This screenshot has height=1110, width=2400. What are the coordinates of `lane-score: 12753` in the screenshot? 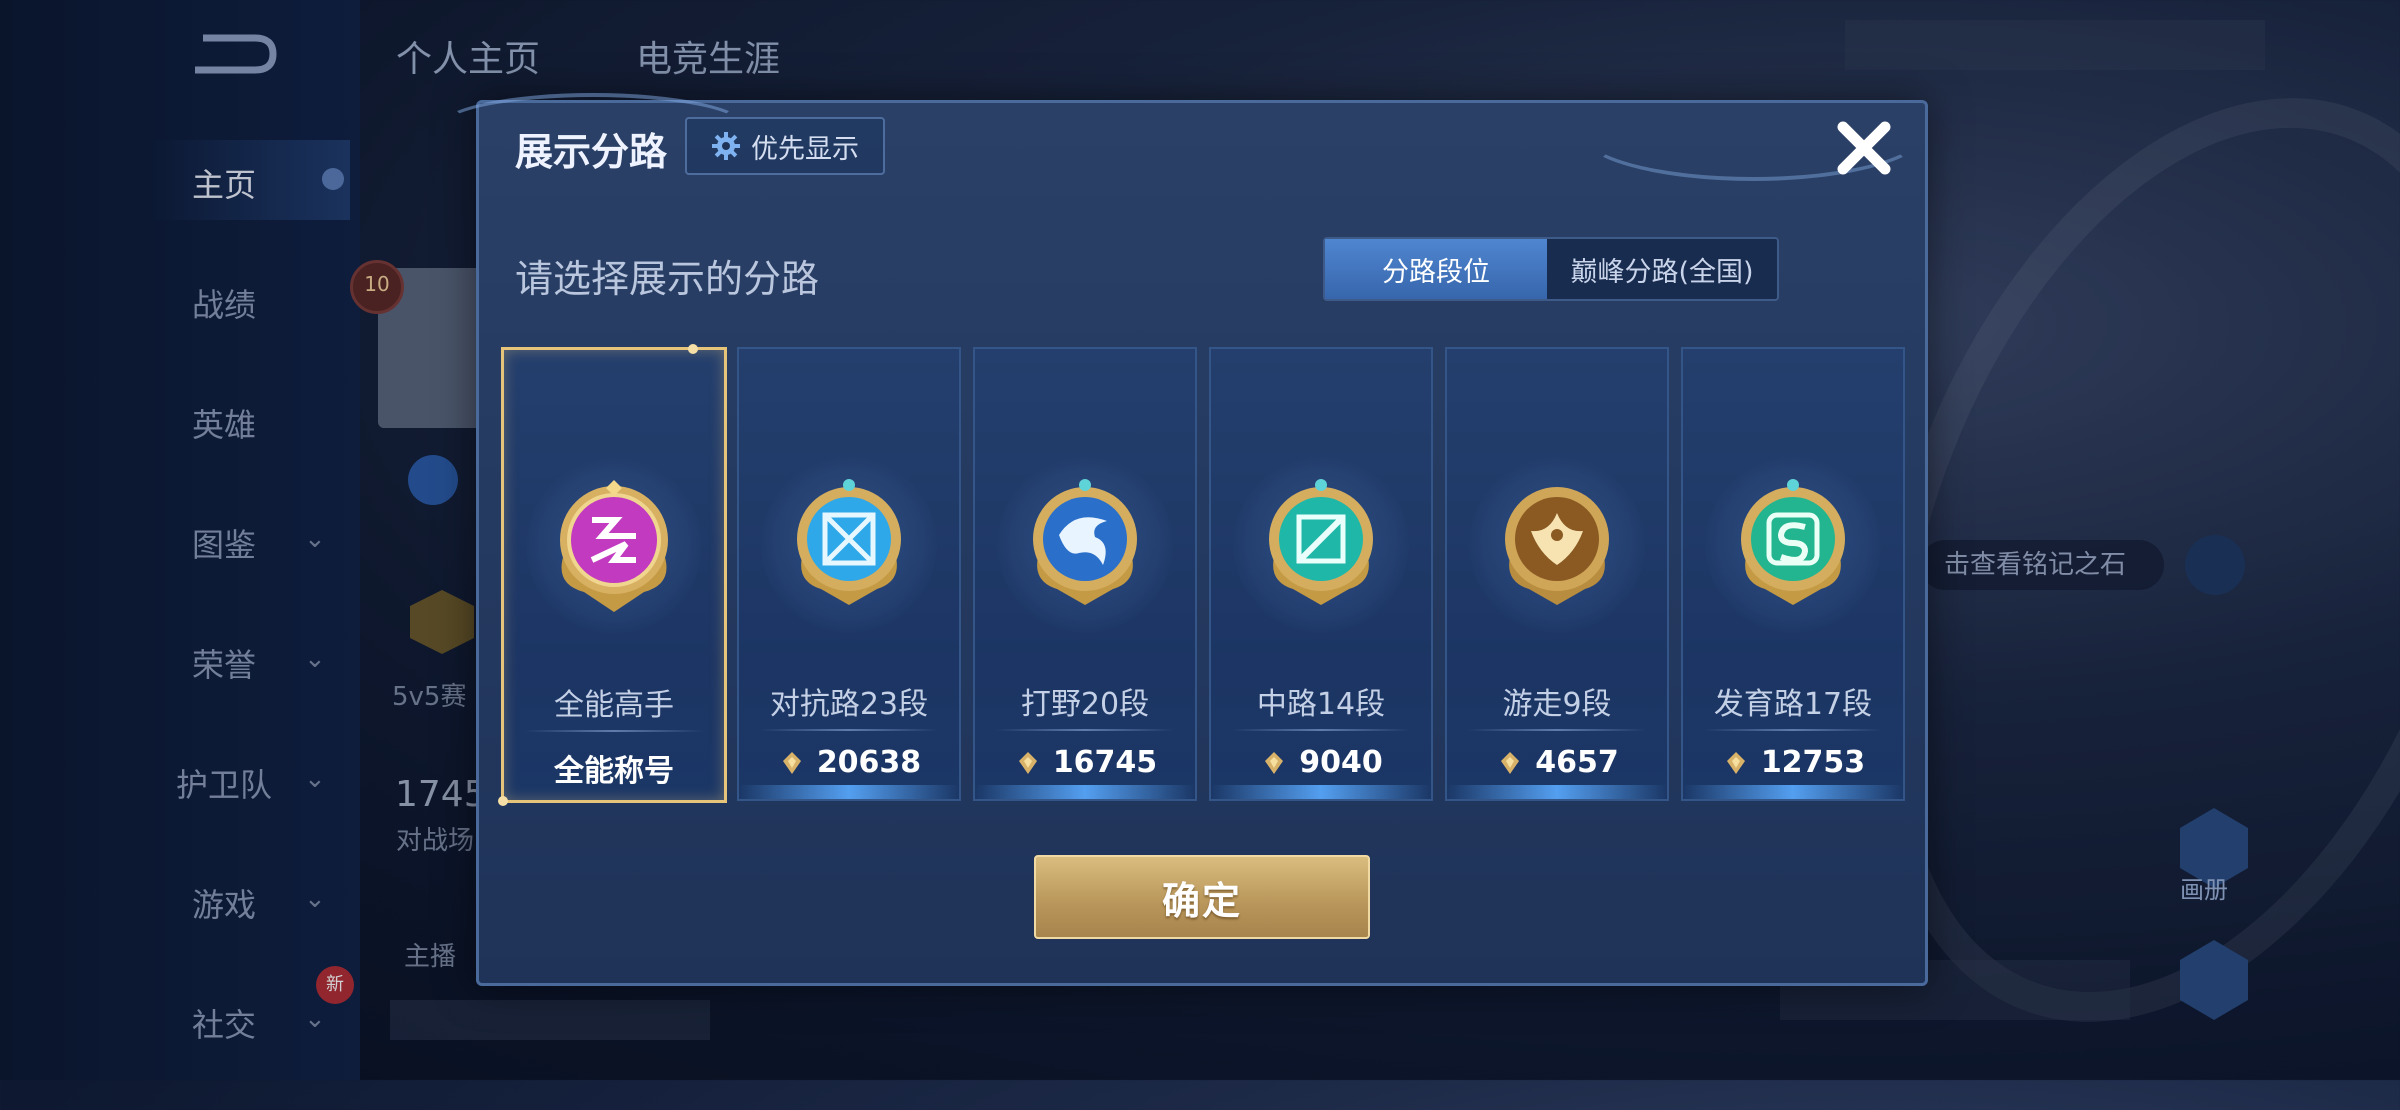 It's located at (1793, 762).